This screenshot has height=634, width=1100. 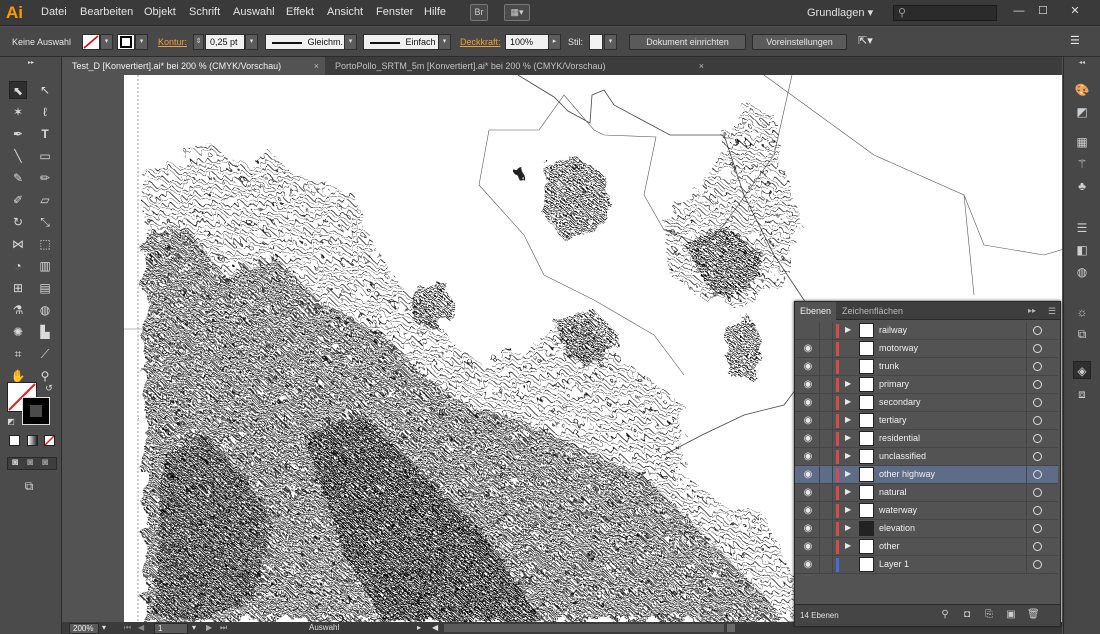 What do you see at coordinates (18, 310) in the screenshot?
I see `eyedropper-tool-icon: ⚗` at bounding box center [18, 310].